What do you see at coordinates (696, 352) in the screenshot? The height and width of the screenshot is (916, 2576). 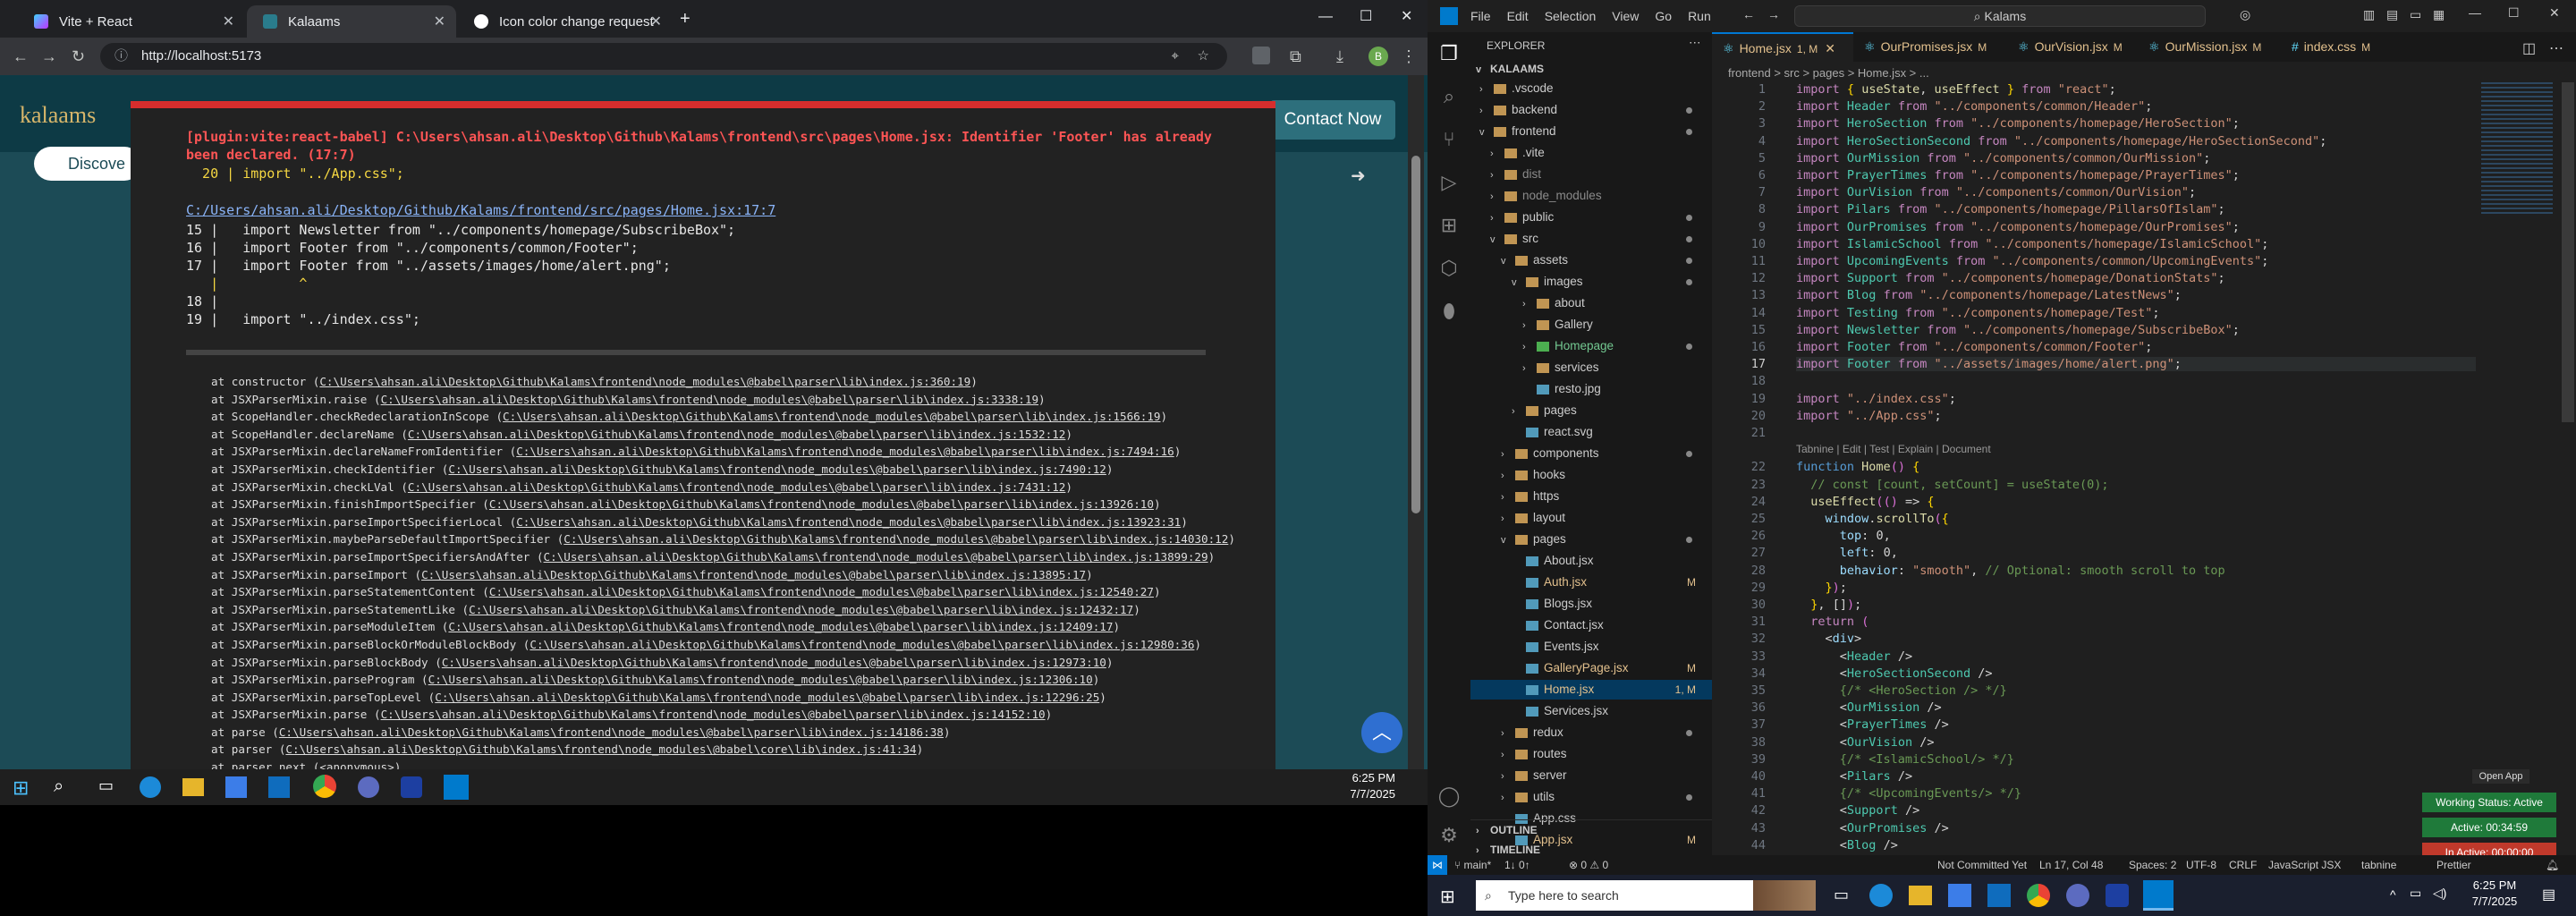 I see `horizontal-scrollbar` at bounding box center [696, 352].